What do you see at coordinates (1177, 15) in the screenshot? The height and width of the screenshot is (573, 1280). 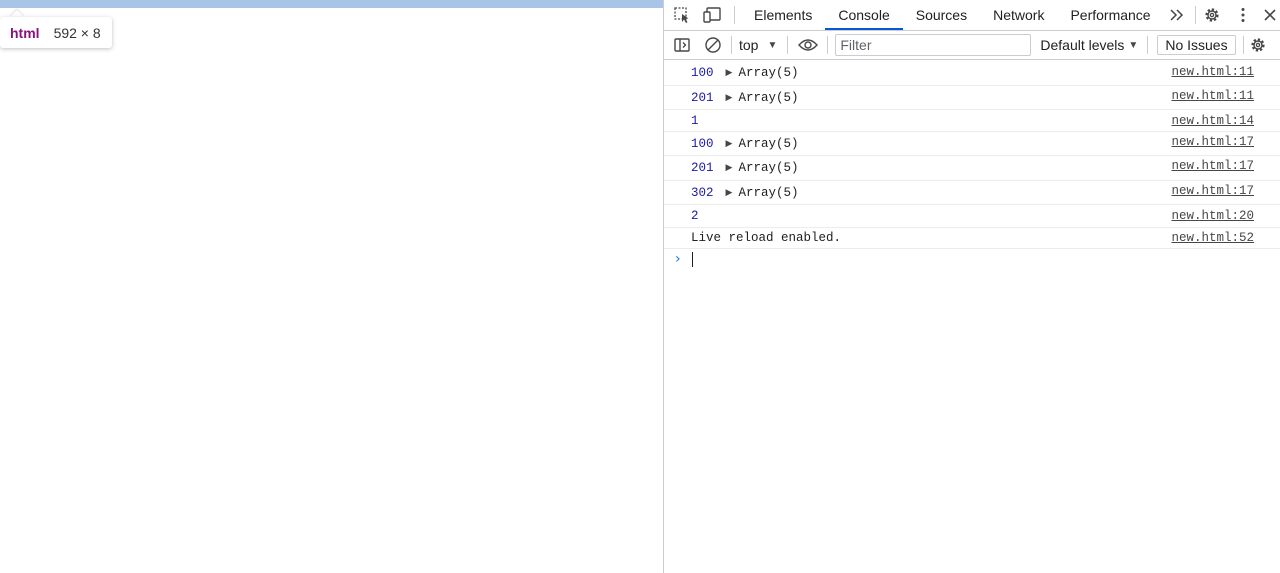 I see `more-tabs-icon` at bounding box center [1177, 15].